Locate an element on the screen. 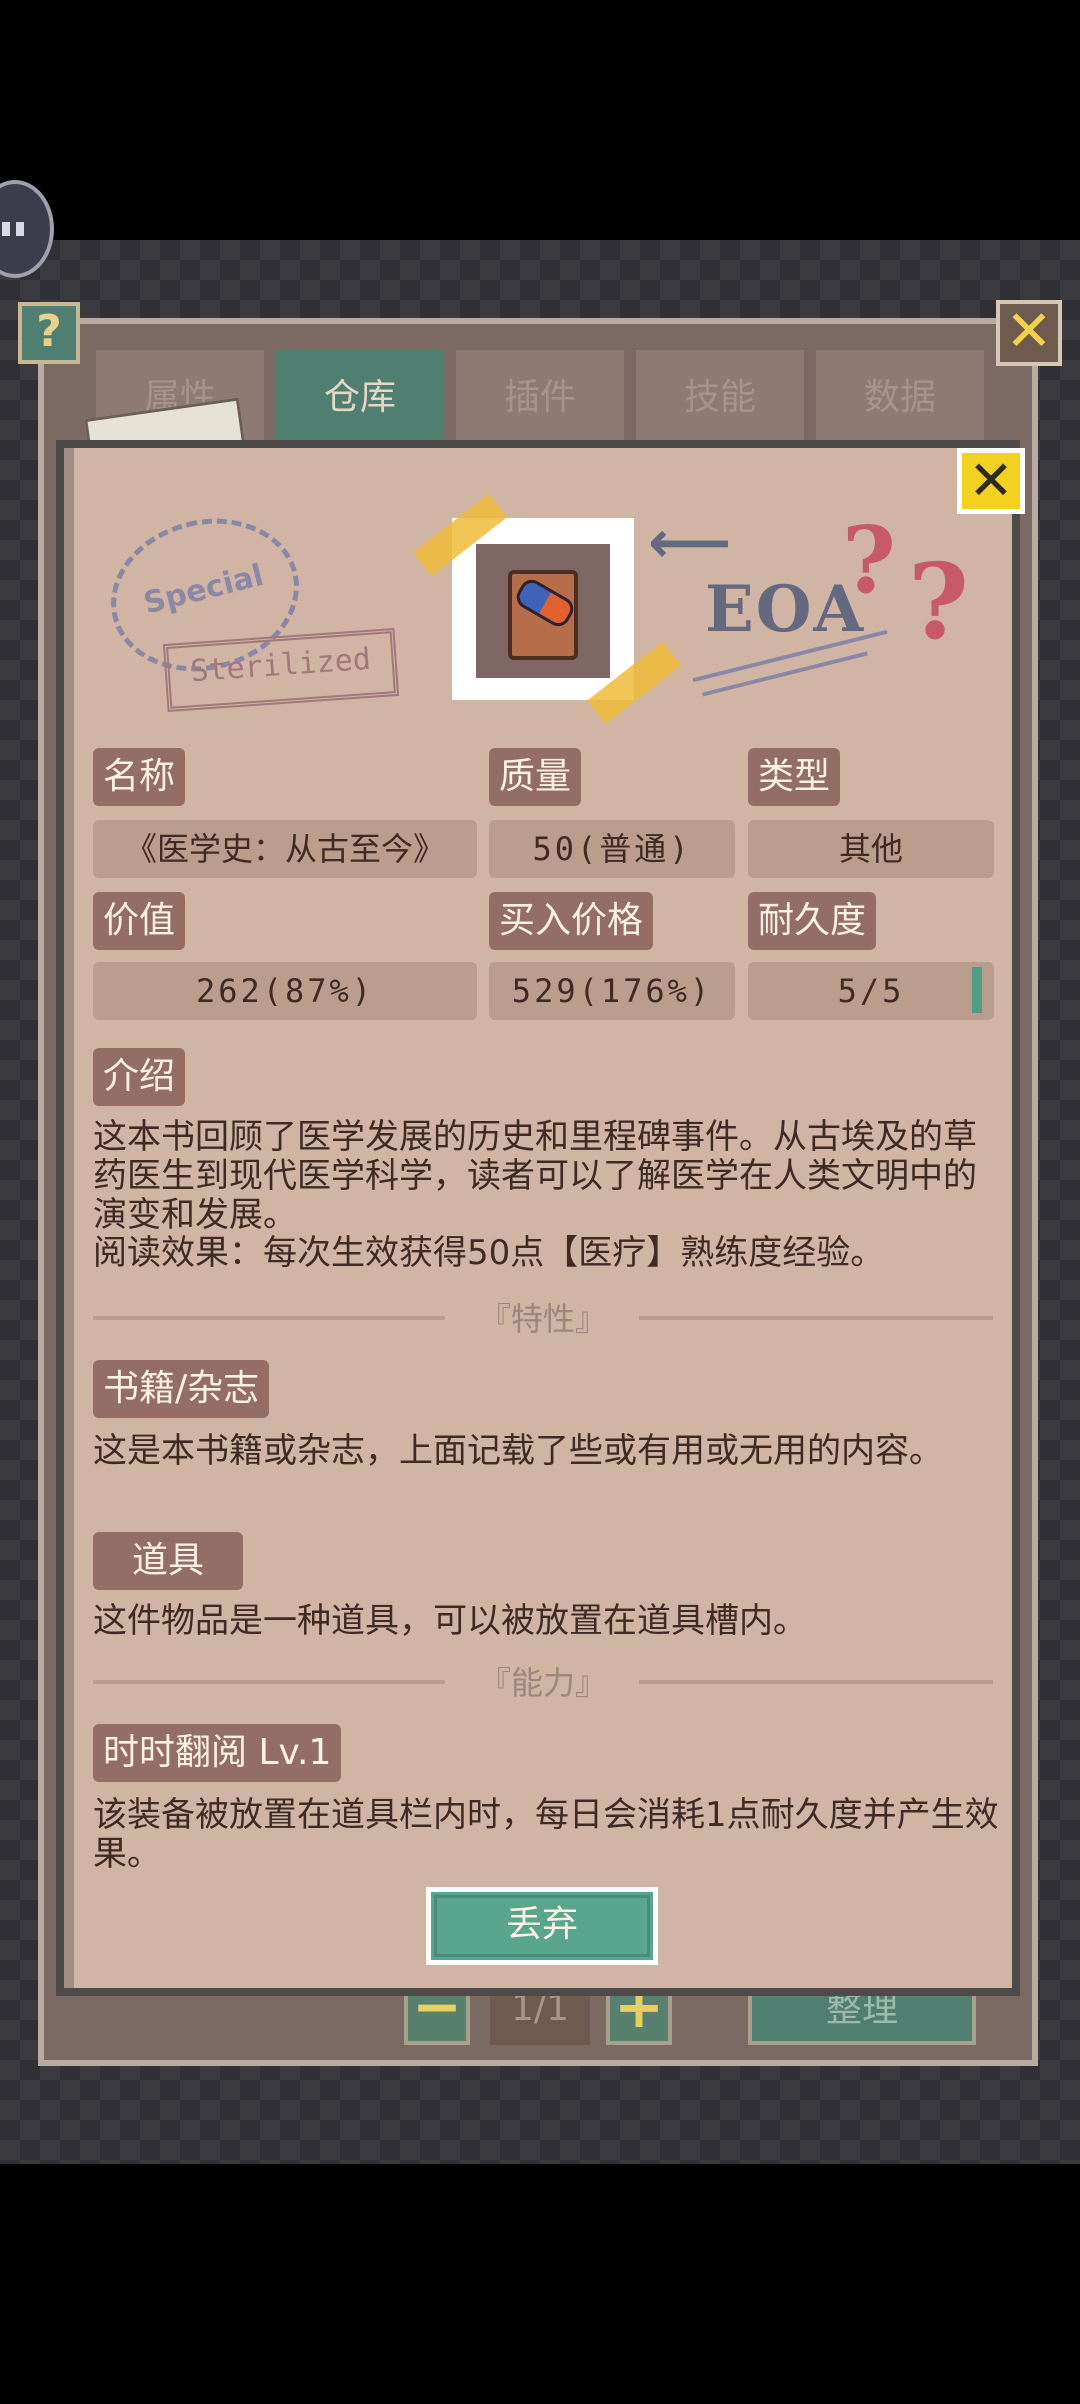  item-durability-value: 5/5 is located at coordinates (871, 991).